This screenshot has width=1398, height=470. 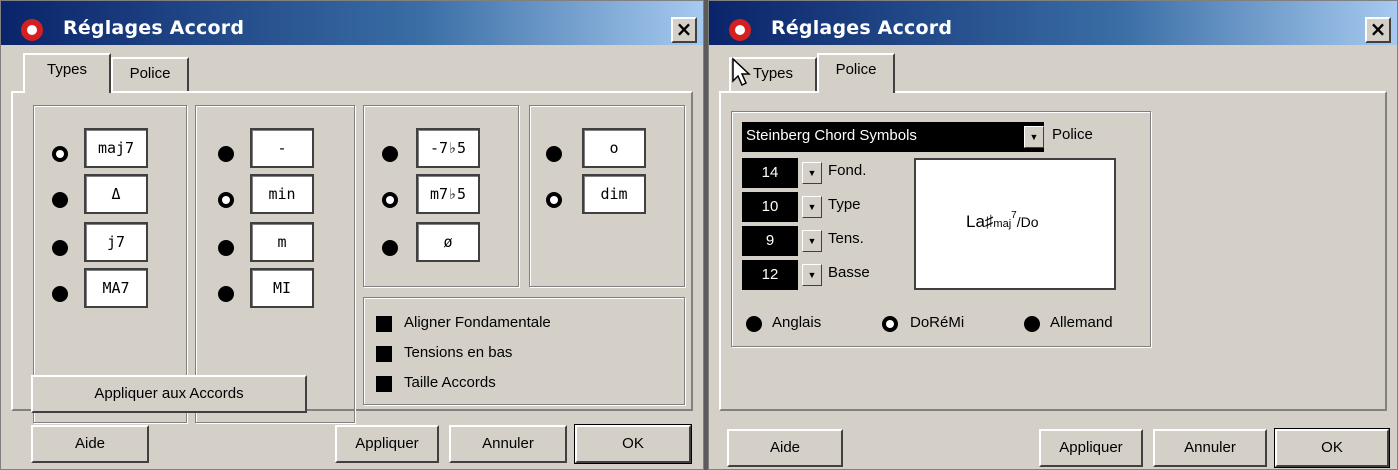 I want to click on radio-o, so click(x=554, y=154).